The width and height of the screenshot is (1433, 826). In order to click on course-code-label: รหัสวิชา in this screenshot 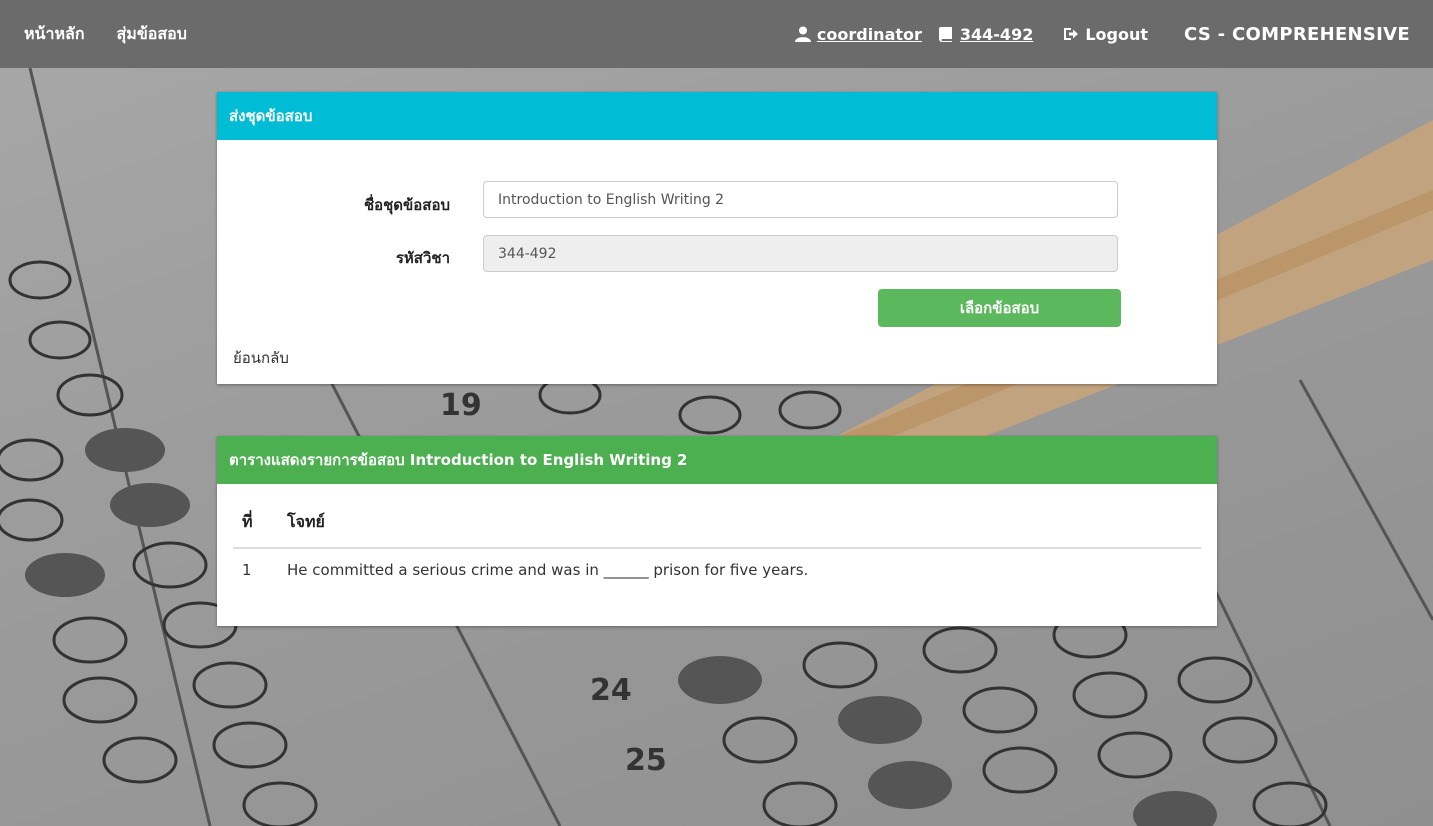, I will do `click(422, 258)`.